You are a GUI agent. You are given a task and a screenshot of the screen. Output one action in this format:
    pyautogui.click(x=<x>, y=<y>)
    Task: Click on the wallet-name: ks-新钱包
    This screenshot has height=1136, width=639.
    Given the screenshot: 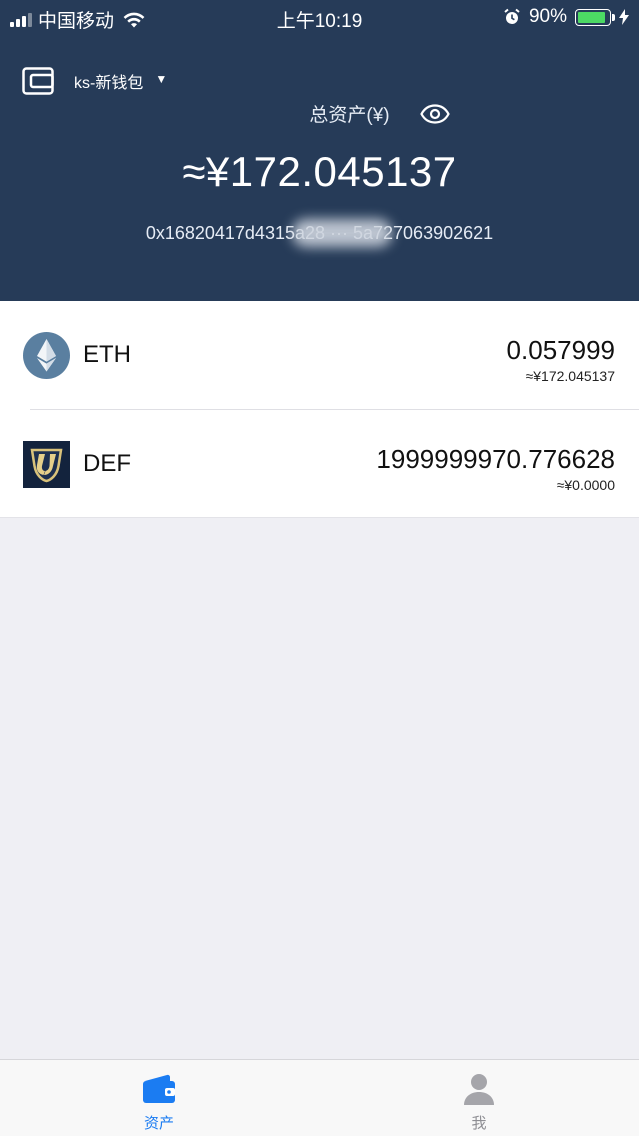 What is the action you would take?
    pyautogui.click(x=109, y=83)
    